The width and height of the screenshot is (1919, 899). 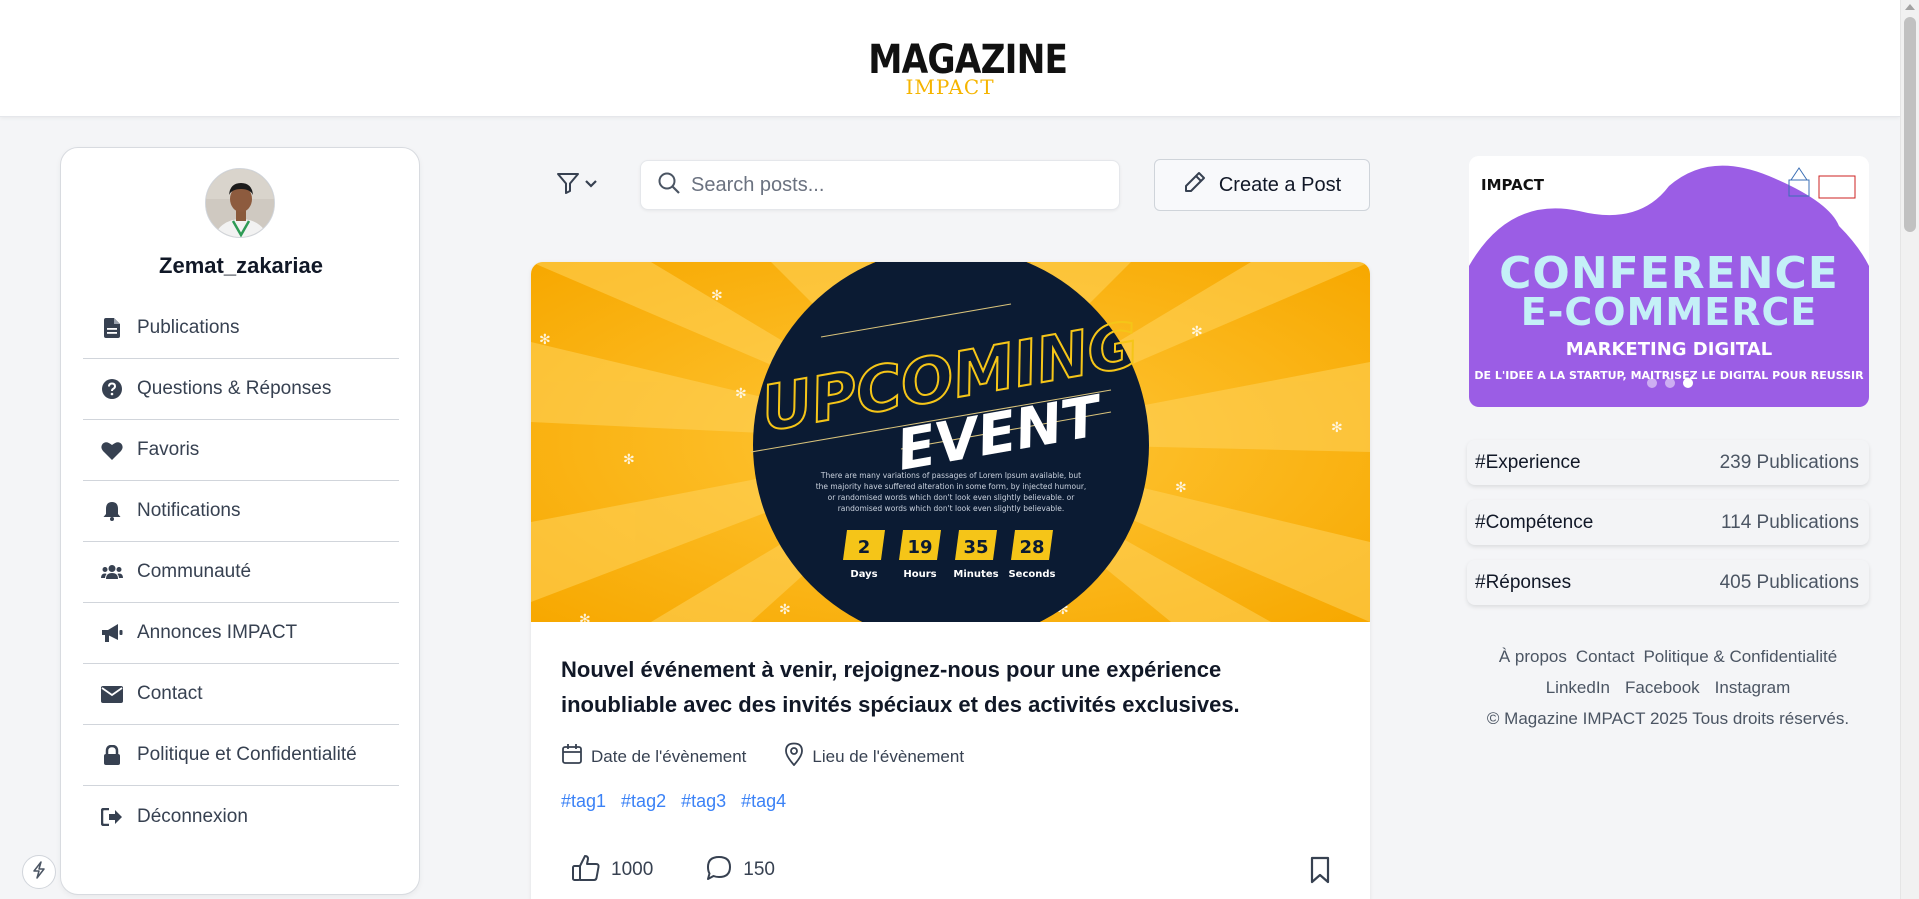 I want to click on like-button: 1000, so click(x=612, y=870).